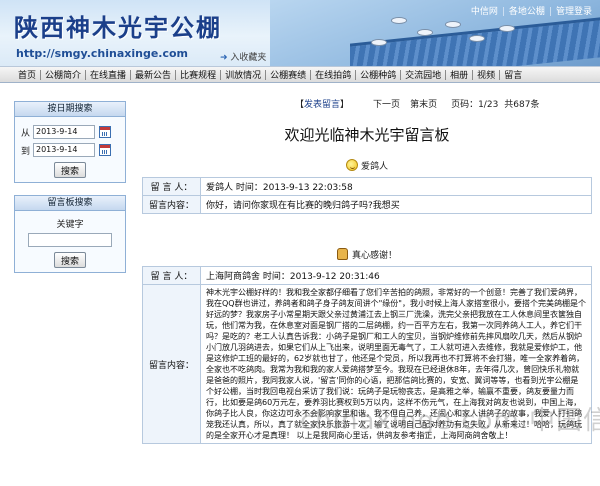  What do you see at coordinates (108, 74) in the screenshot?
I see `nav-item-live: 在线直播` at bounding box center [108, 74].